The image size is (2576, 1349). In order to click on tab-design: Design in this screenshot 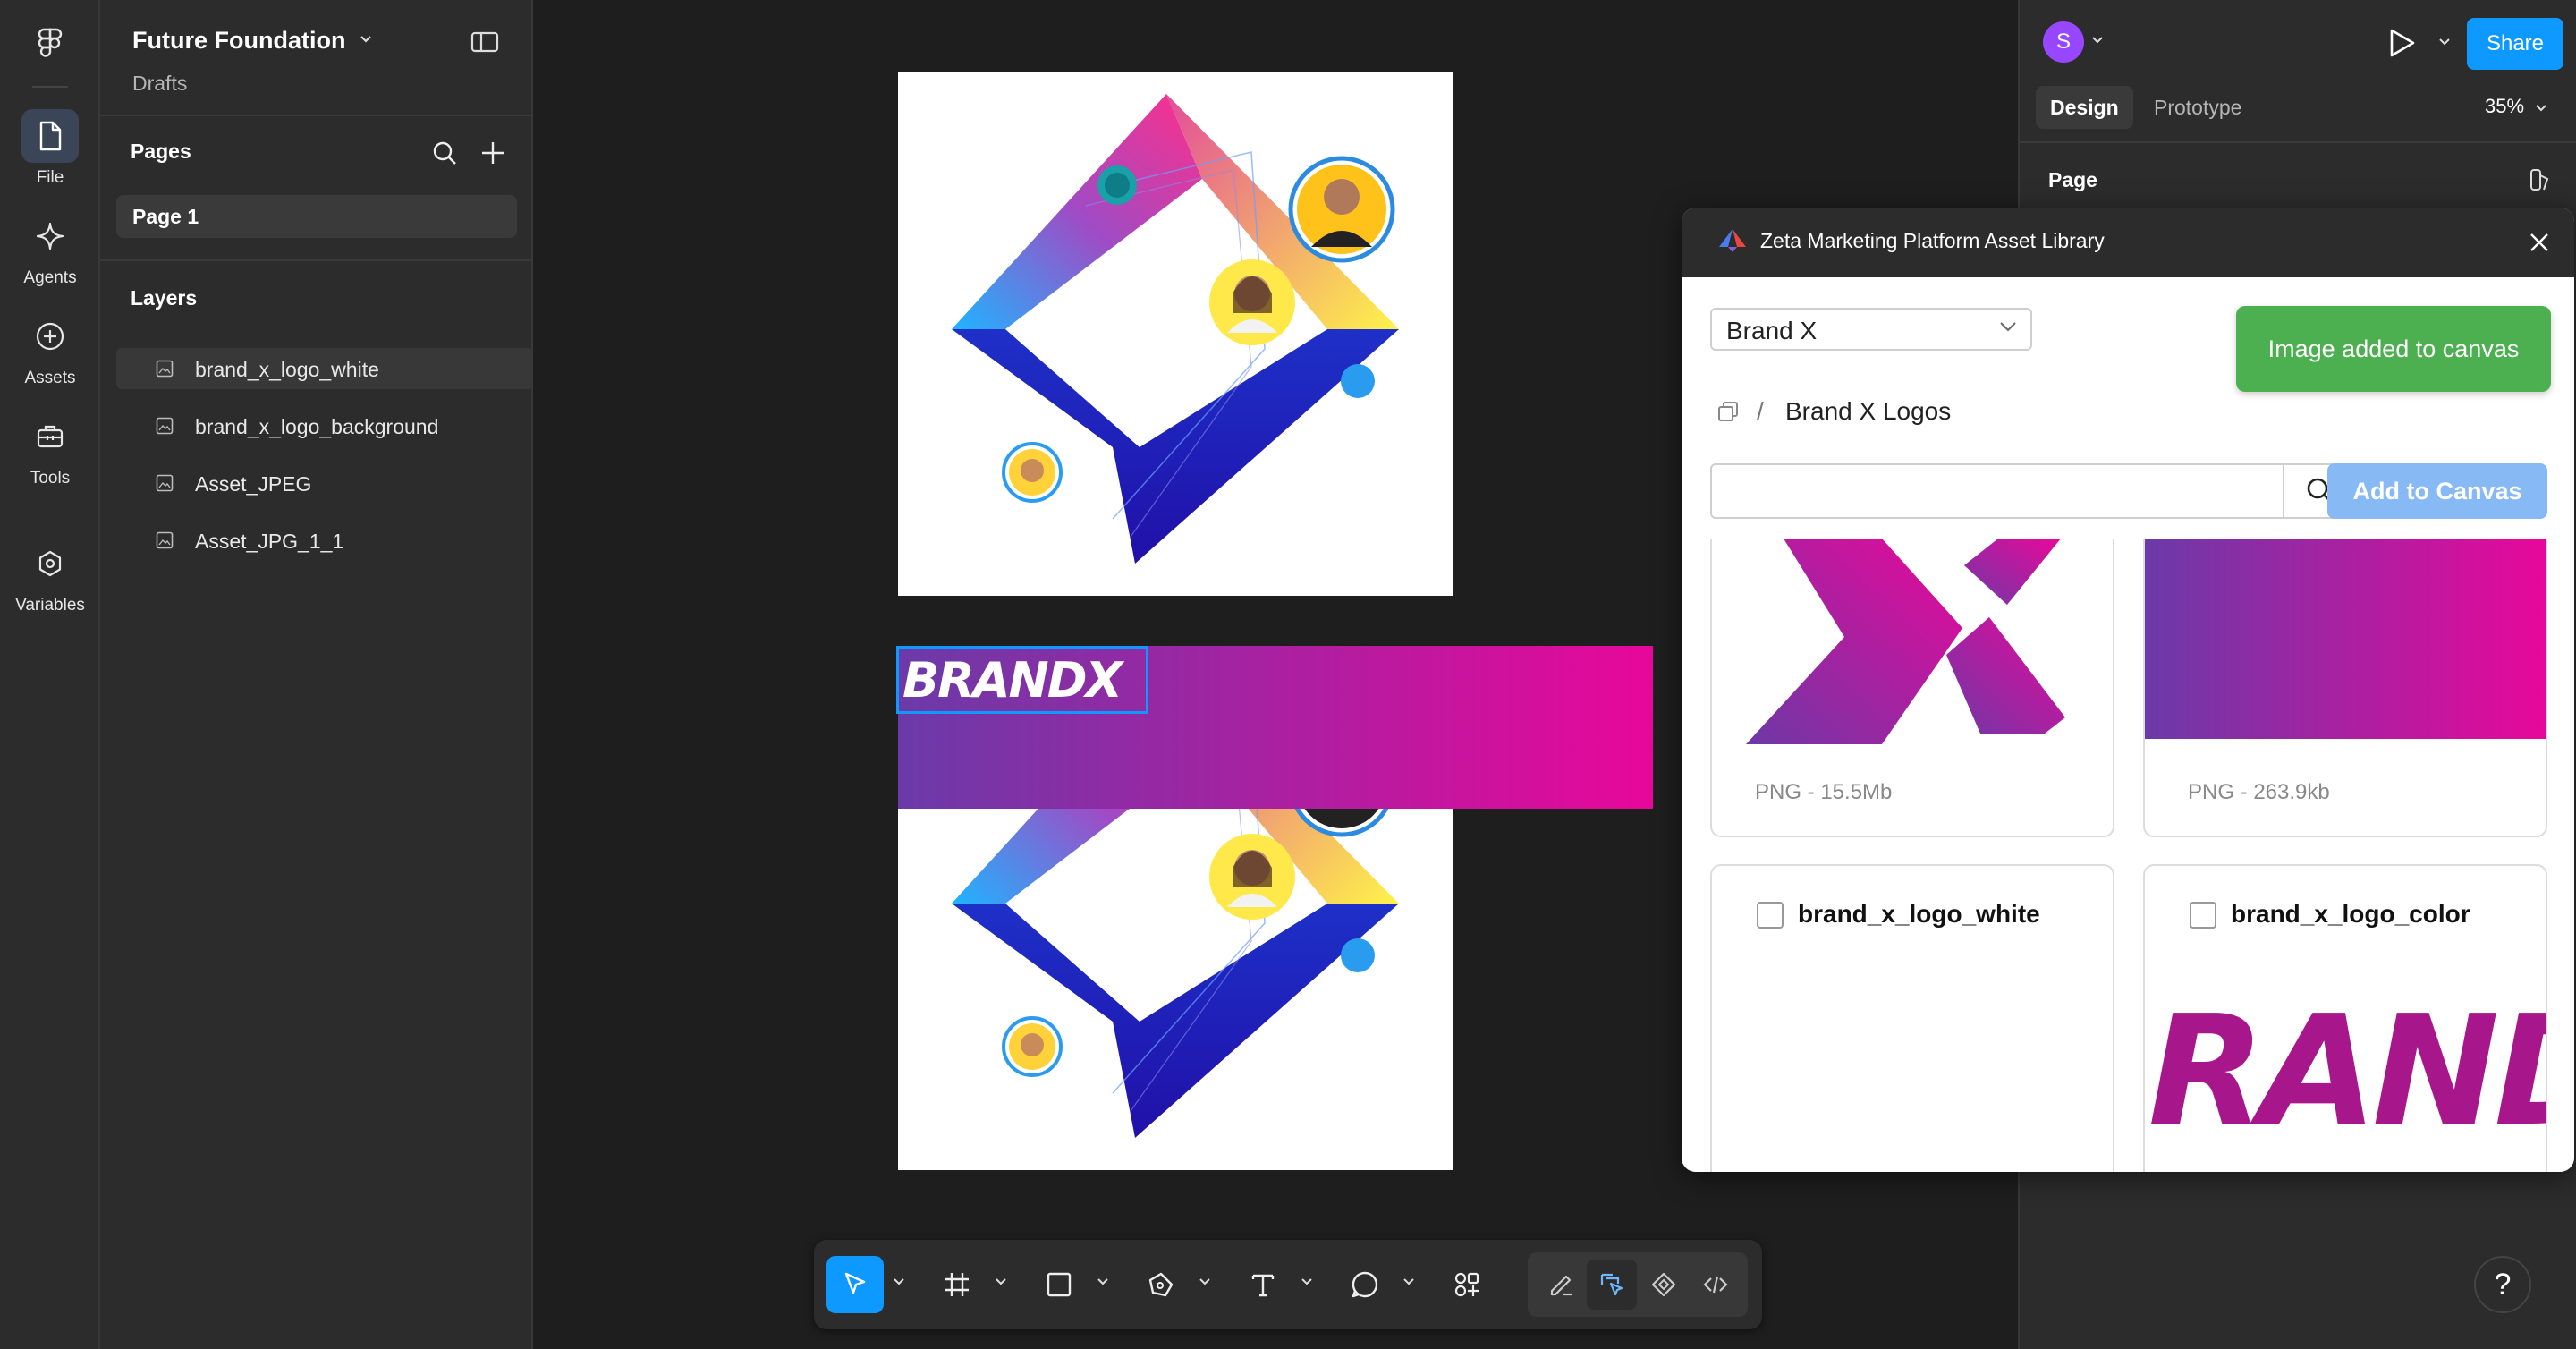, I will do `click(2084, 107)`.